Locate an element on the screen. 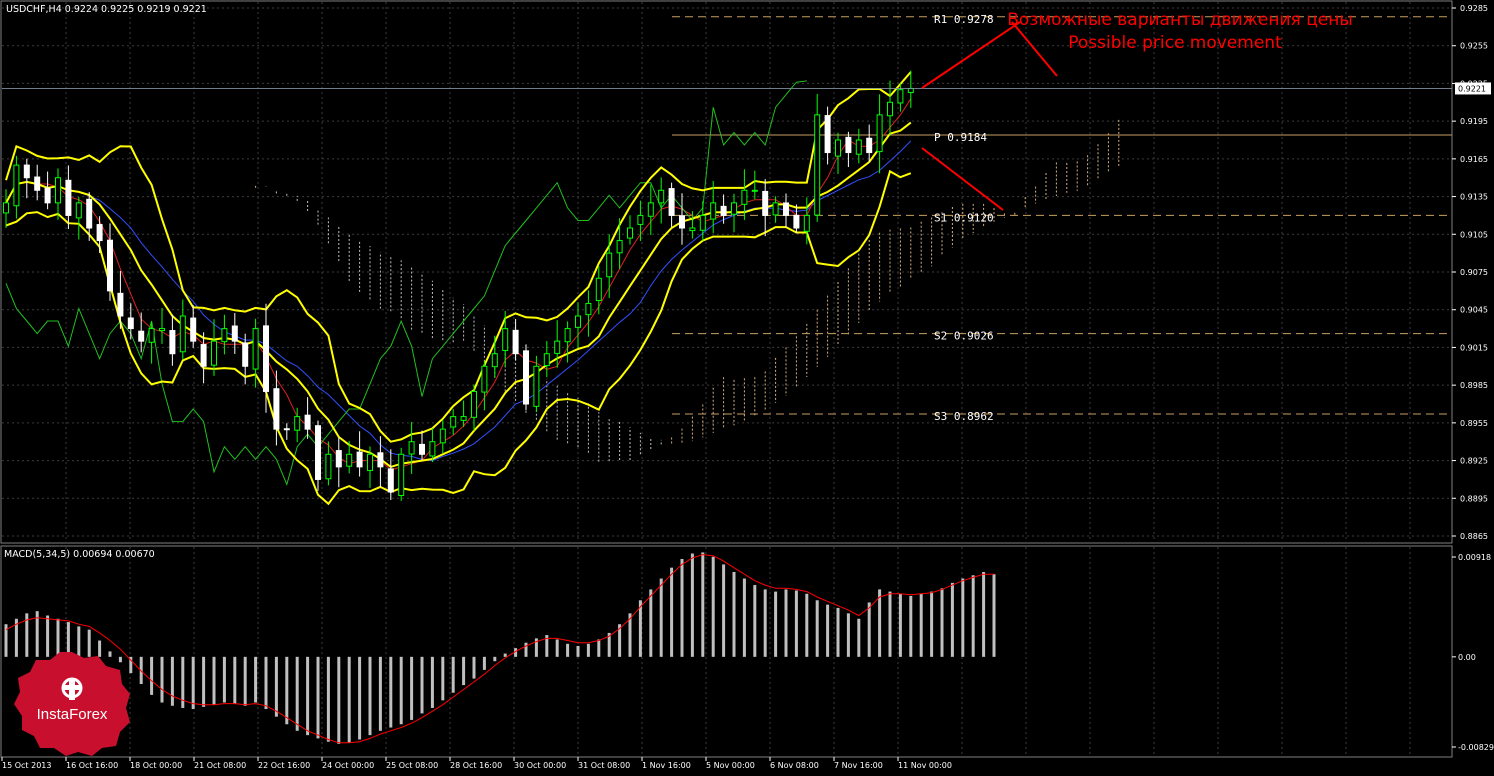  time-tick-label: 21 Oct 08:00 is located at coordinates (220, 765).